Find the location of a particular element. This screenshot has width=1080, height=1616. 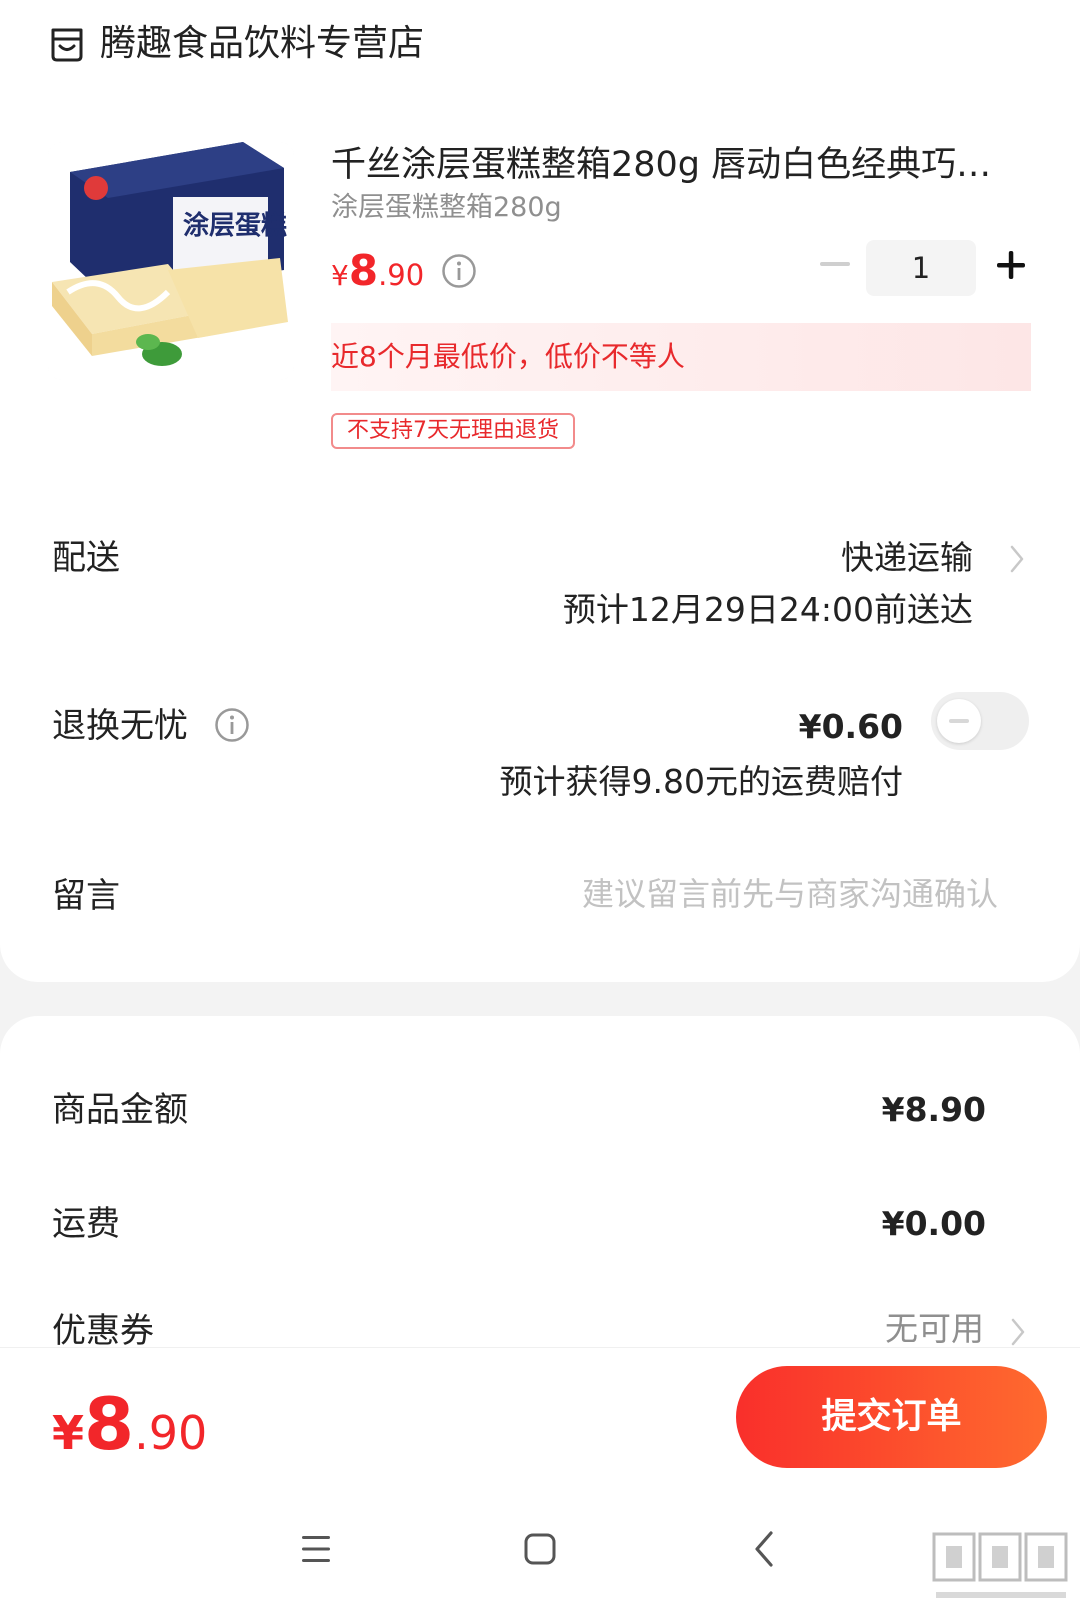

total-price: ¥8.90 is located at coordinates (130, 1424).